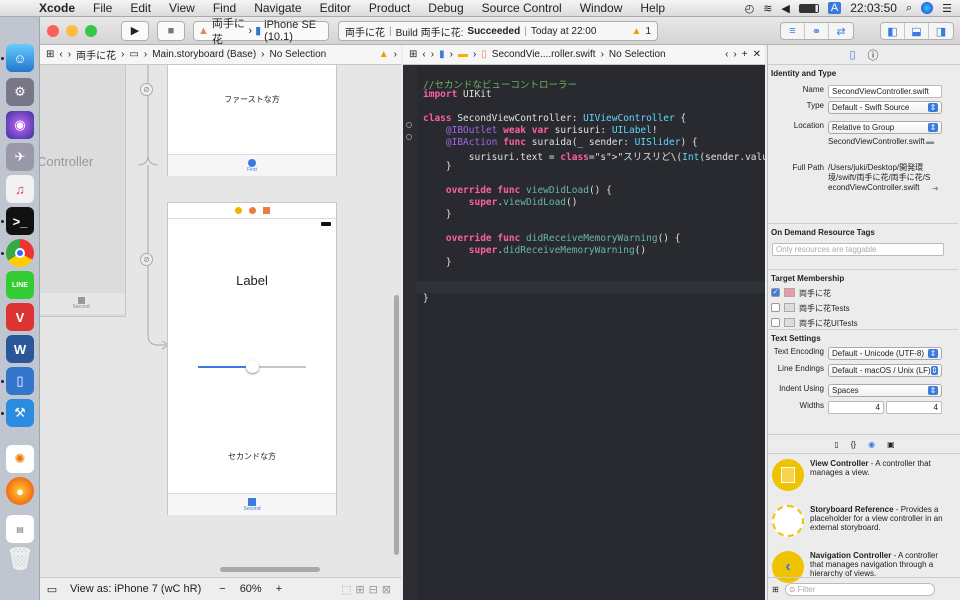 The width and height of the screenshot is (960, 600). Describe the element at coordinates (133, 54) in the screenshot. I see `folder-icon: ▭` at that location.